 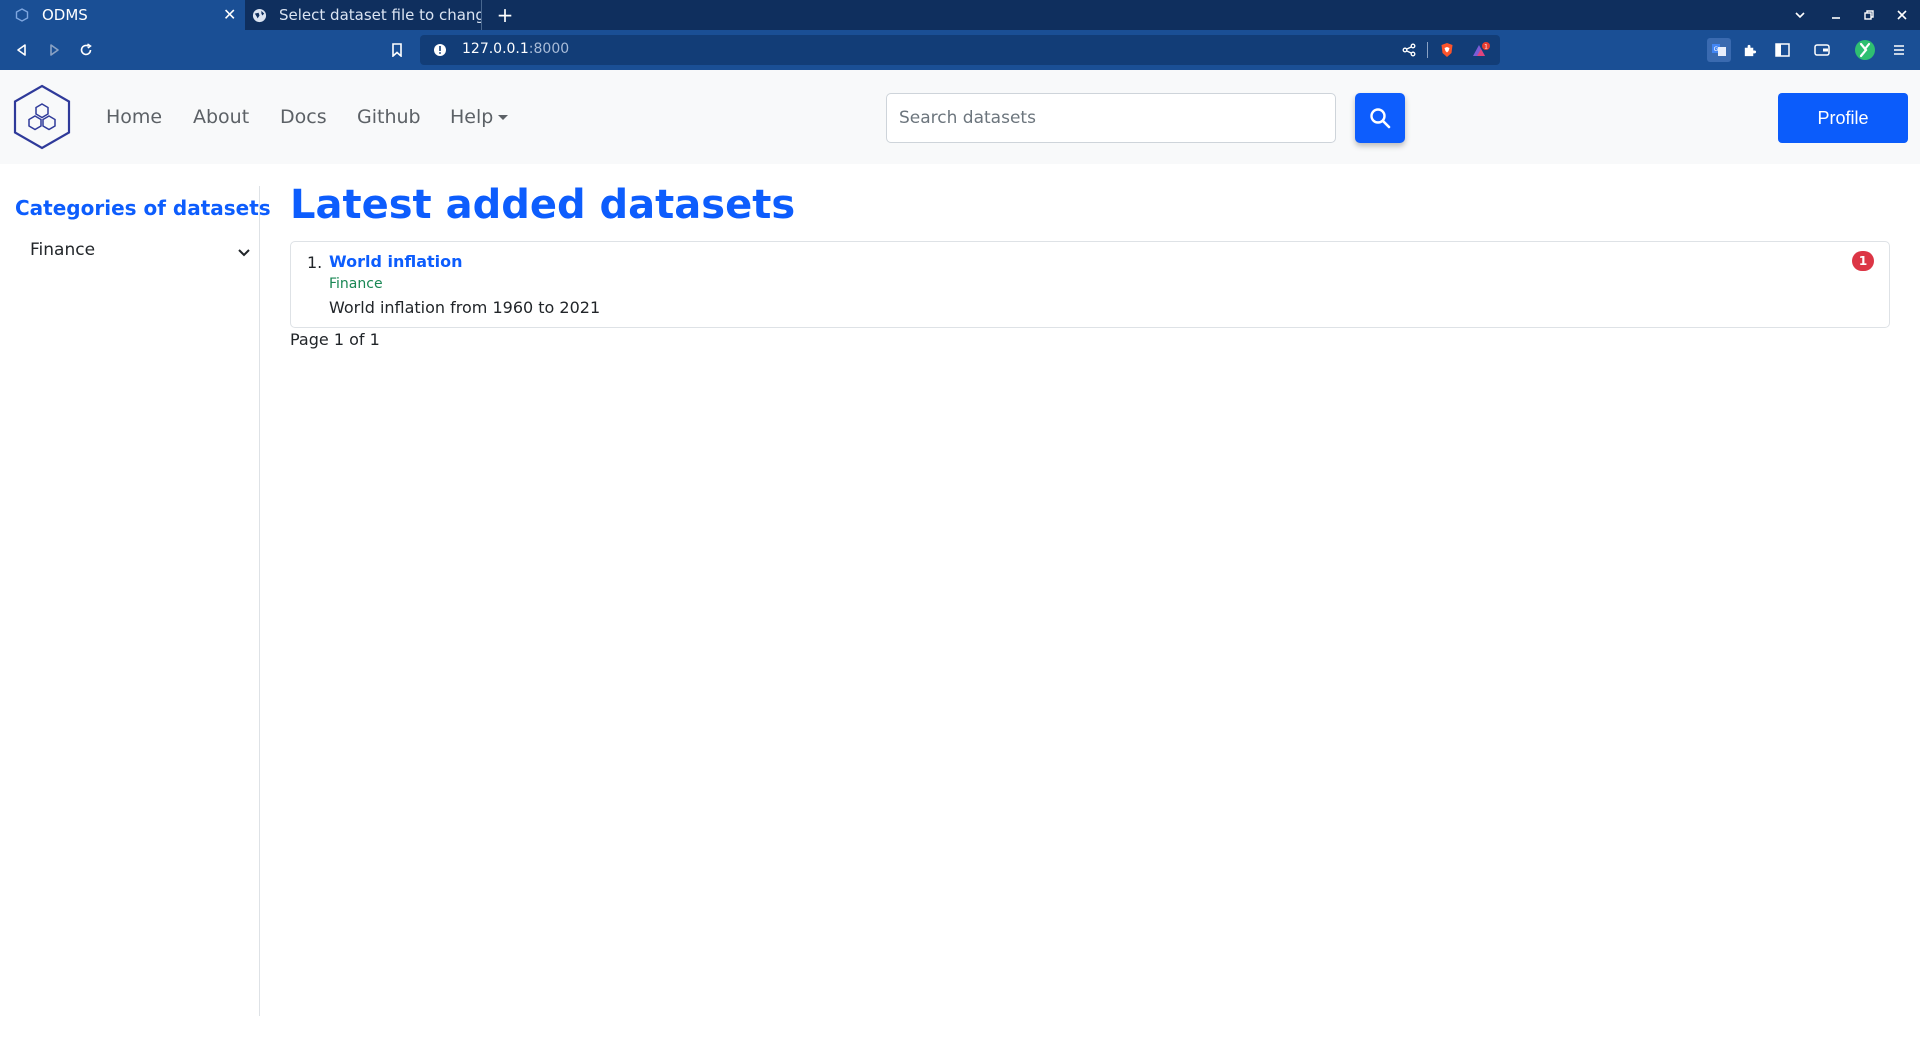 What do you see at coordinates (1899, 50) in the screenshot?
I see `menu-icon` at bounding box center [1899, 50].